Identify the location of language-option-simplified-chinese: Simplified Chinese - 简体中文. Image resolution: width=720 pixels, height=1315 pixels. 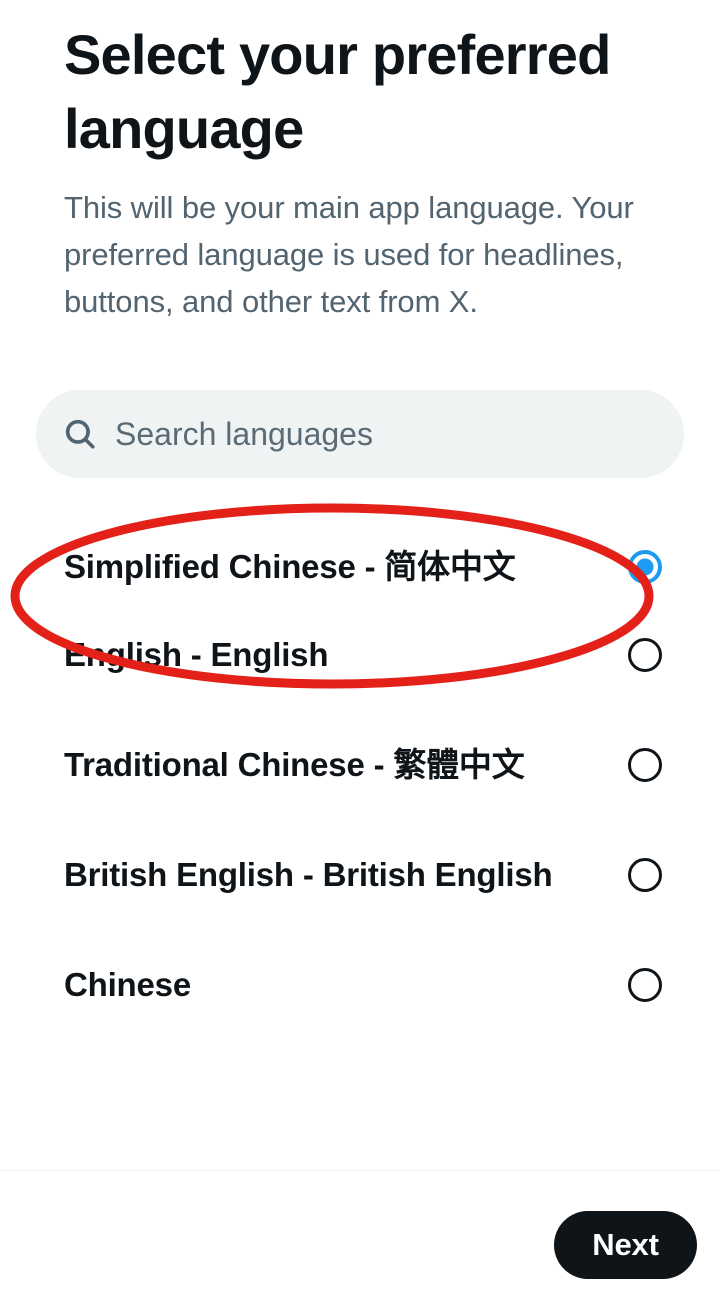
(360, 554).